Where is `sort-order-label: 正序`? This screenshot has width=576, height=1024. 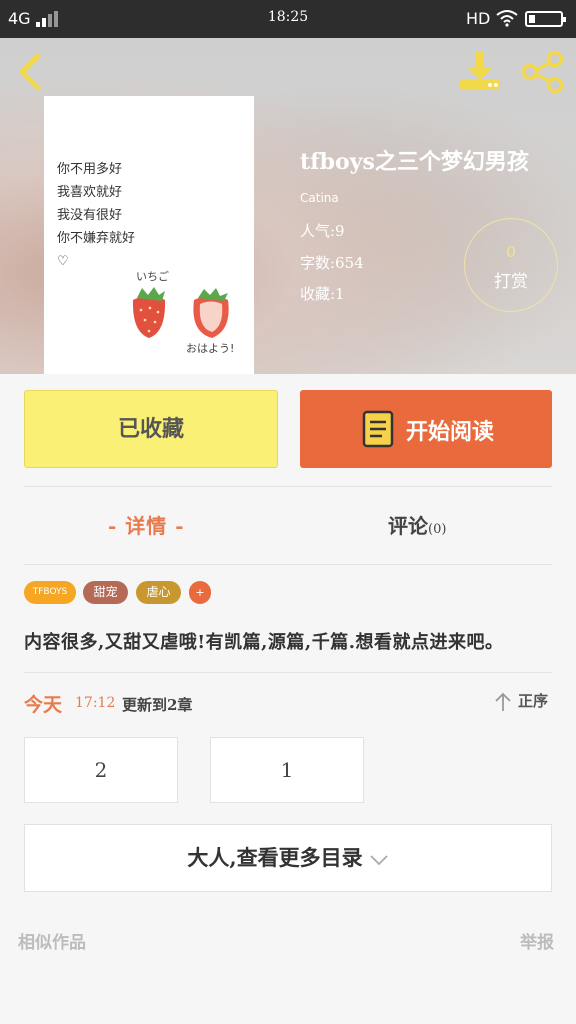
sort-order-label: 正序 is located at coordinates (533, 701).